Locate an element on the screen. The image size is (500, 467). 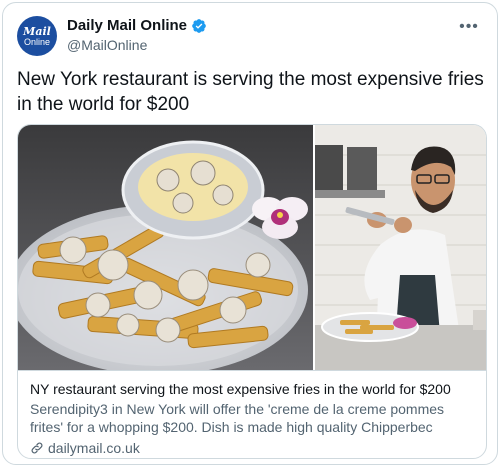
card-domain-row: dailymail.co.uk is located at coordinates (253, 448).